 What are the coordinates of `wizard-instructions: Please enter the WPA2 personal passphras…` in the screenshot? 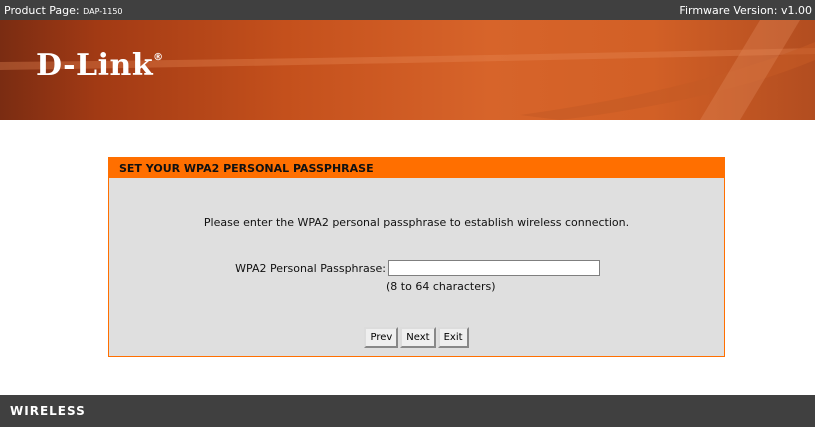 It's located at (416, 222).